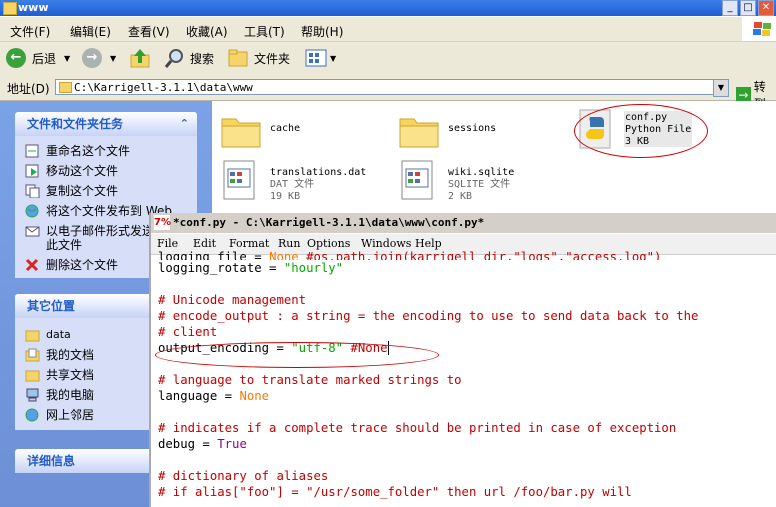 This screenshot has width=776, height=507. What do you see at coordinates (30, 31) in the screenshot?
I see `menu-file: 文件(F)` at bounding box center [30, 31].